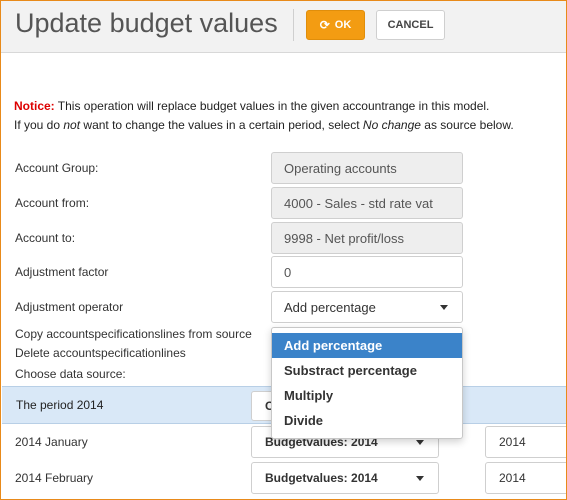  What do you see at coordinates (34, 106) in the screenshot?
I see `notice-label: Notice:` at bounding box center [34, 106].